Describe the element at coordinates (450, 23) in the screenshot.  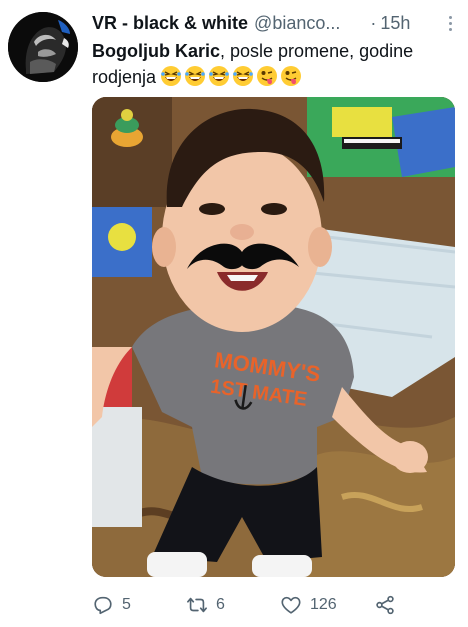
I see `more-icon` at that location.